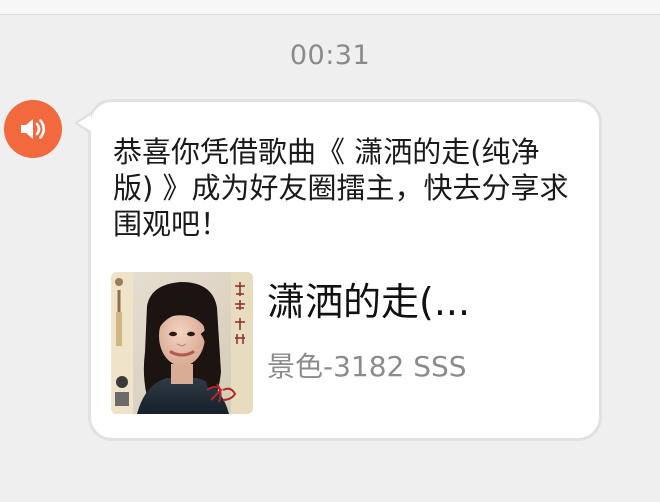 The height and width of the screenshot is (502, 660). Describe the element at coordinates (84, 123) in the screenshot. I see `bubble-tail-inner` at that location.